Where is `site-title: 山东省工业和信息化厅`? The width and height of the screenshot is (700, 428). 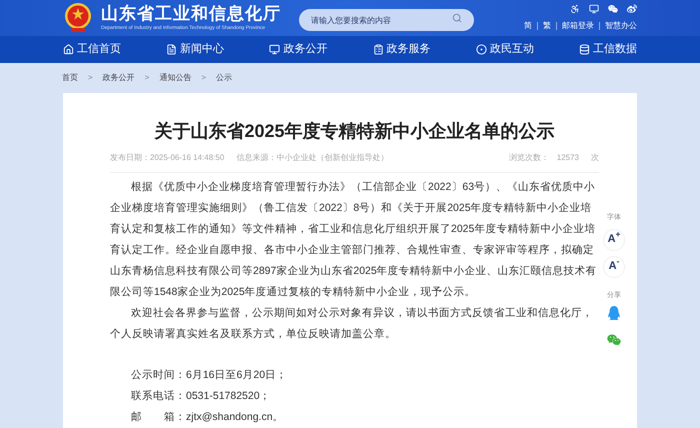 site-title: 山东省工业和信息化厅 is located at coordinates (191, 14).